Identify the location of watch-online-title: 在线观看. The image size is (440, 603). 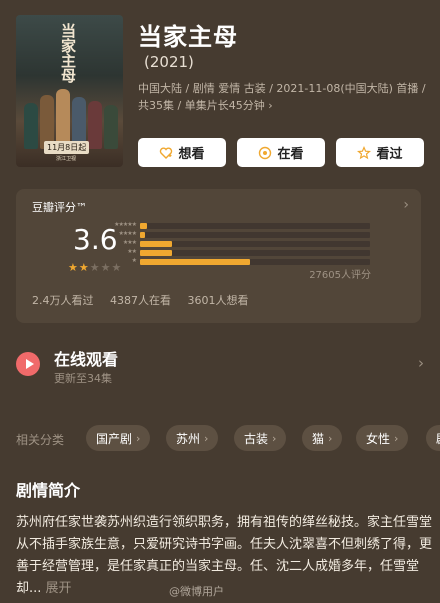
(86, 359).